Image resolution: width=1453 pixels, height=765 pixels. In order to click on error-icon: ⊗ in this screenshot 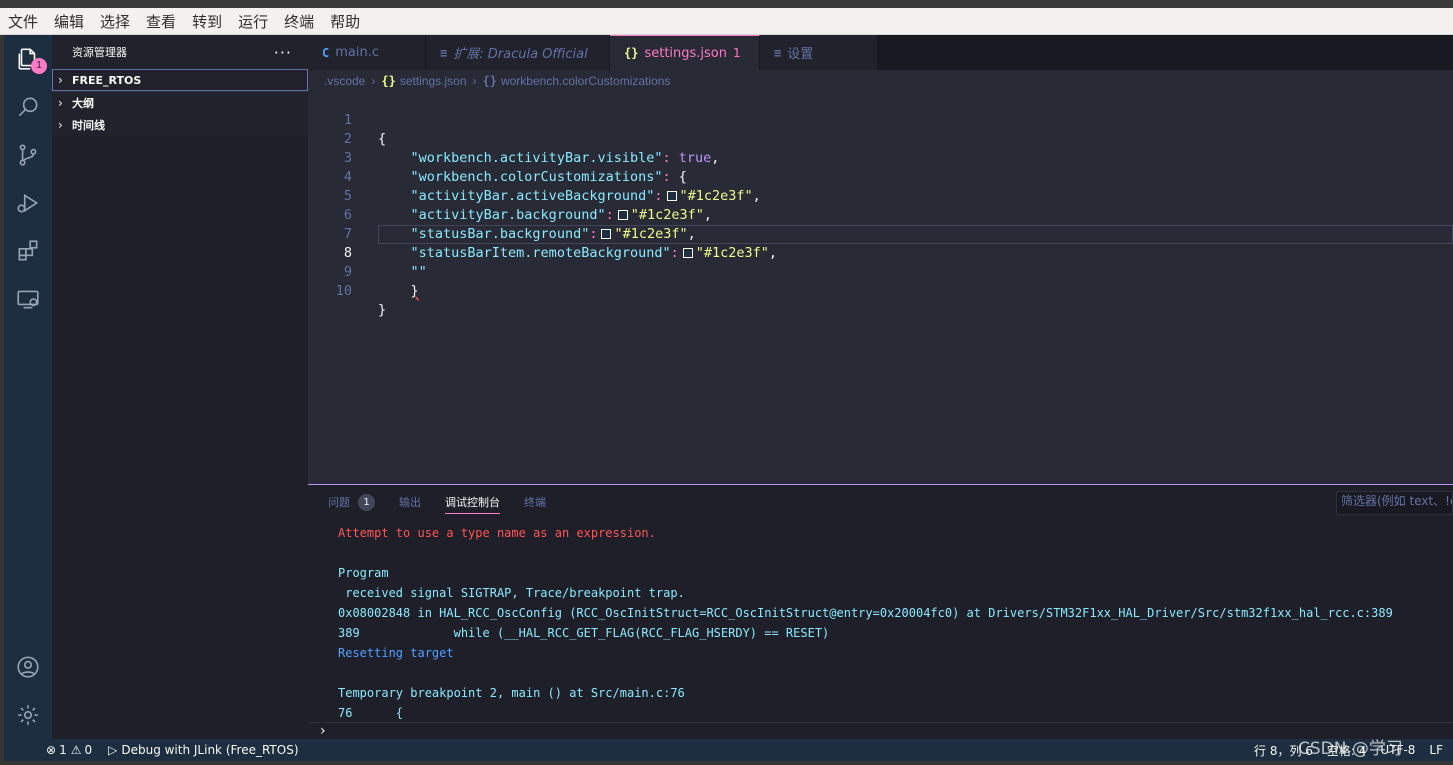, I will do `click(51, 750)`.